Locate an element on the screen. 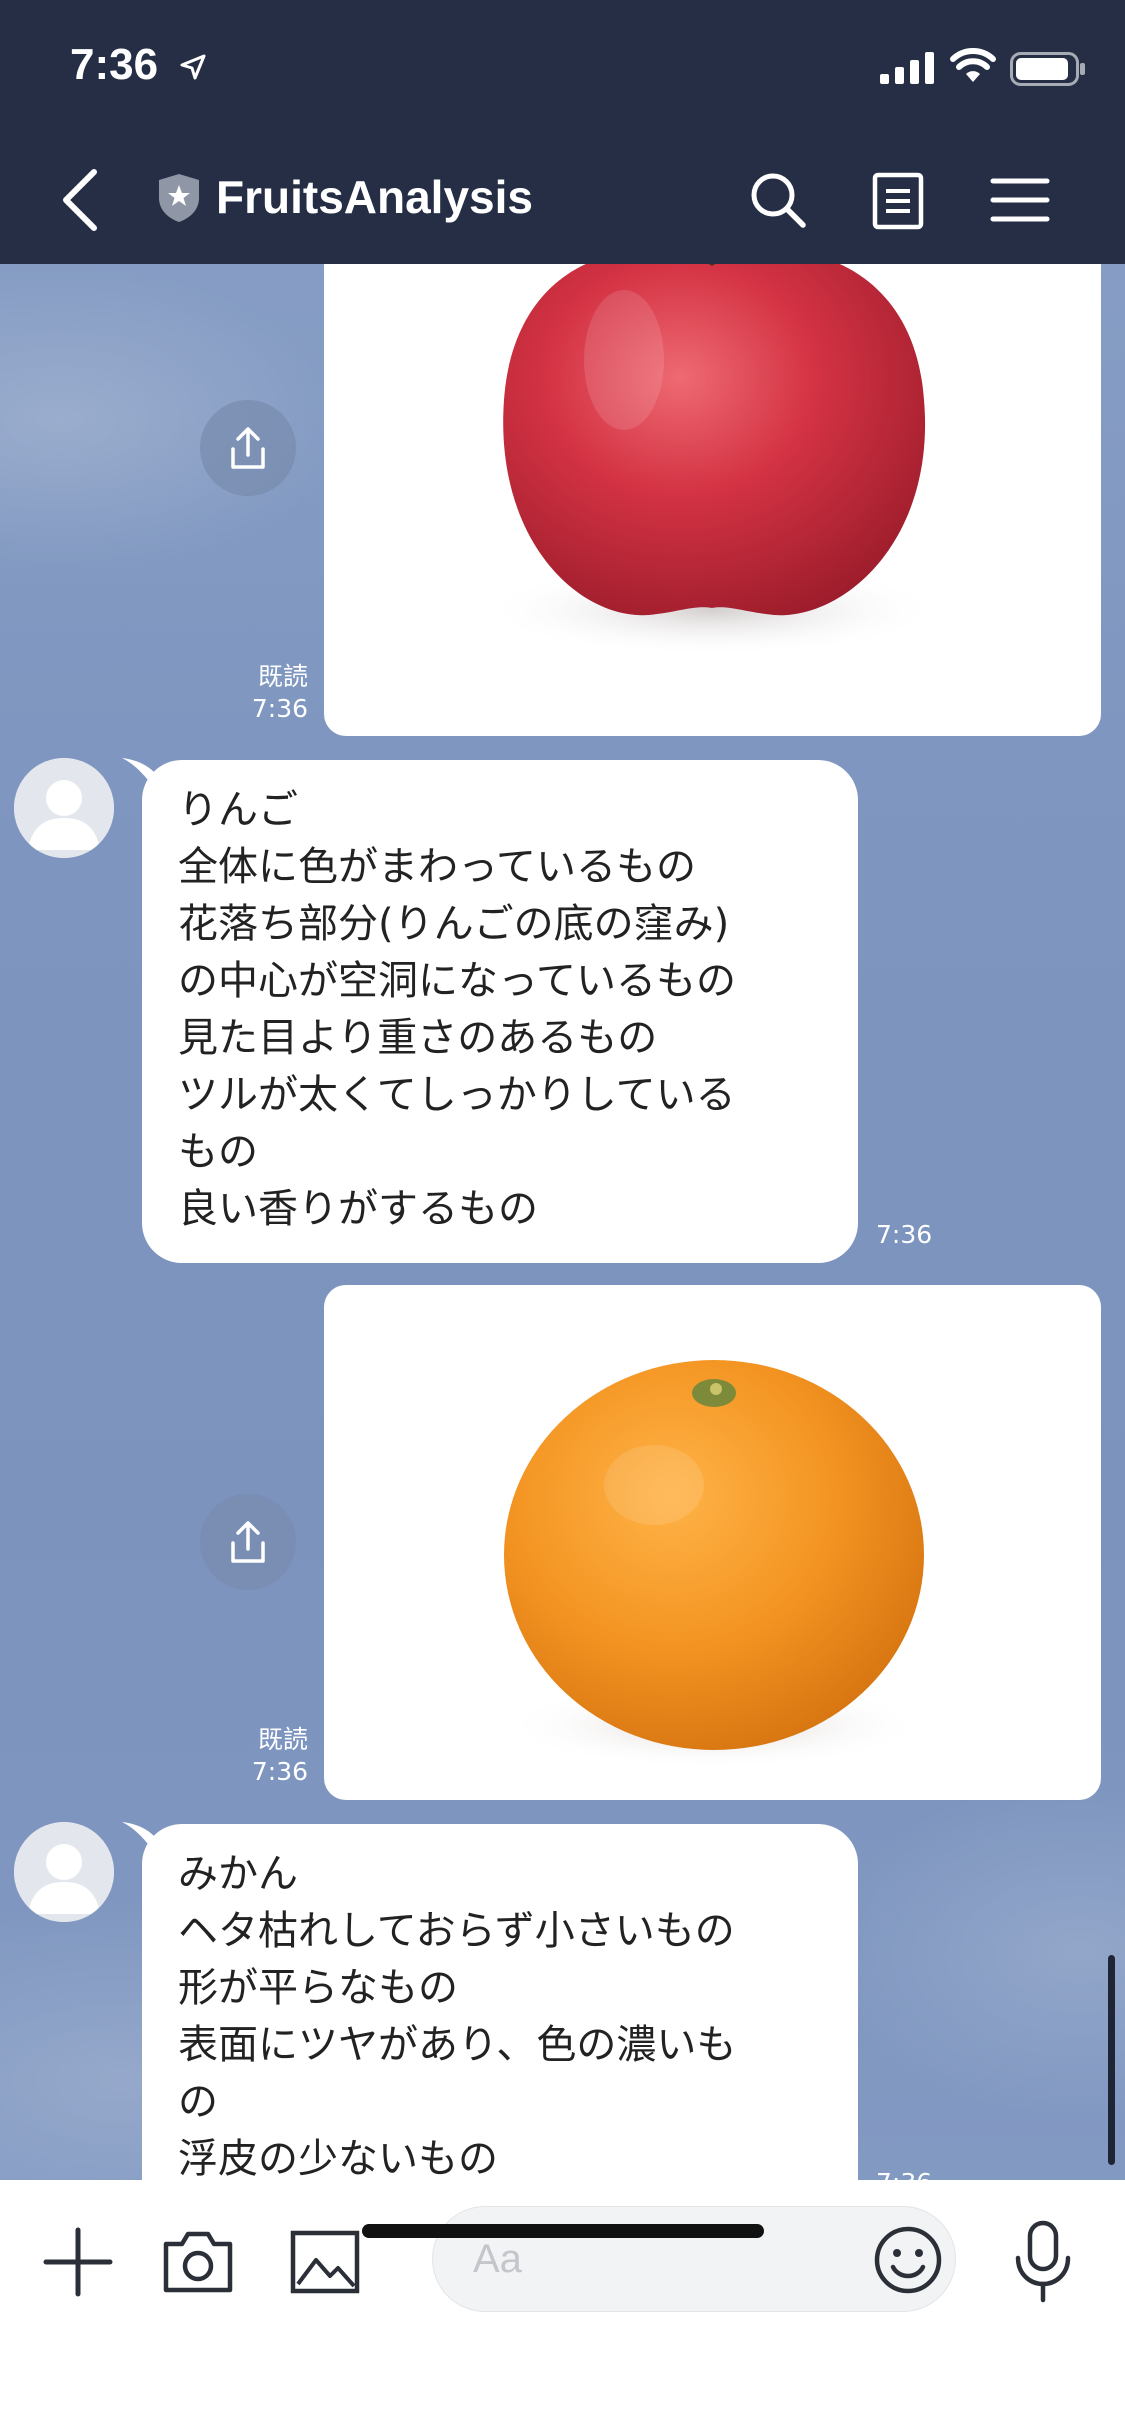 The image size is (1125, 2436). message-input-placeholder: Aa is located at coordinates (497, 2259).